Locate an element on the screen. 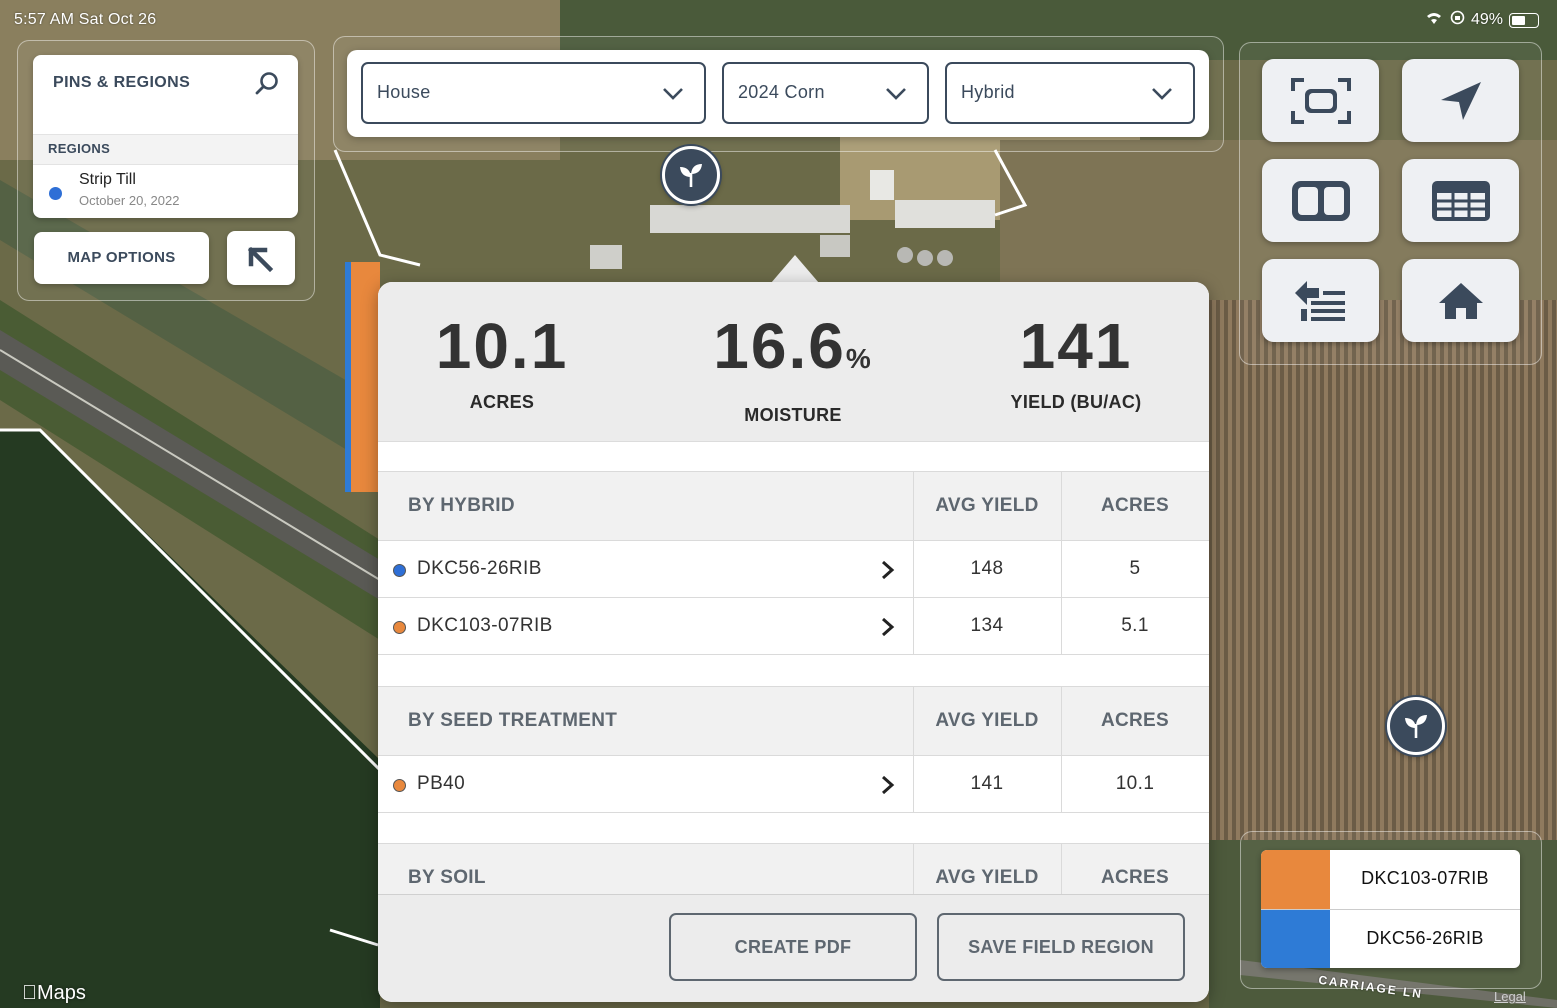 Image resolution: width=1557 pixels, height=1008 pixels. season-dropdown: 2024 Corn is located at coordinates (825, 93).